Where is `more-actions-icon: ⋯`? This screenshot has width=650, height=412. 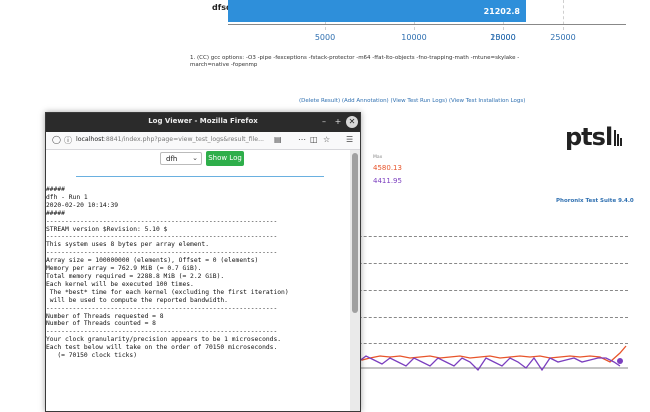
more-actions-icon: ⋯ is located at coordinates (302, 139).